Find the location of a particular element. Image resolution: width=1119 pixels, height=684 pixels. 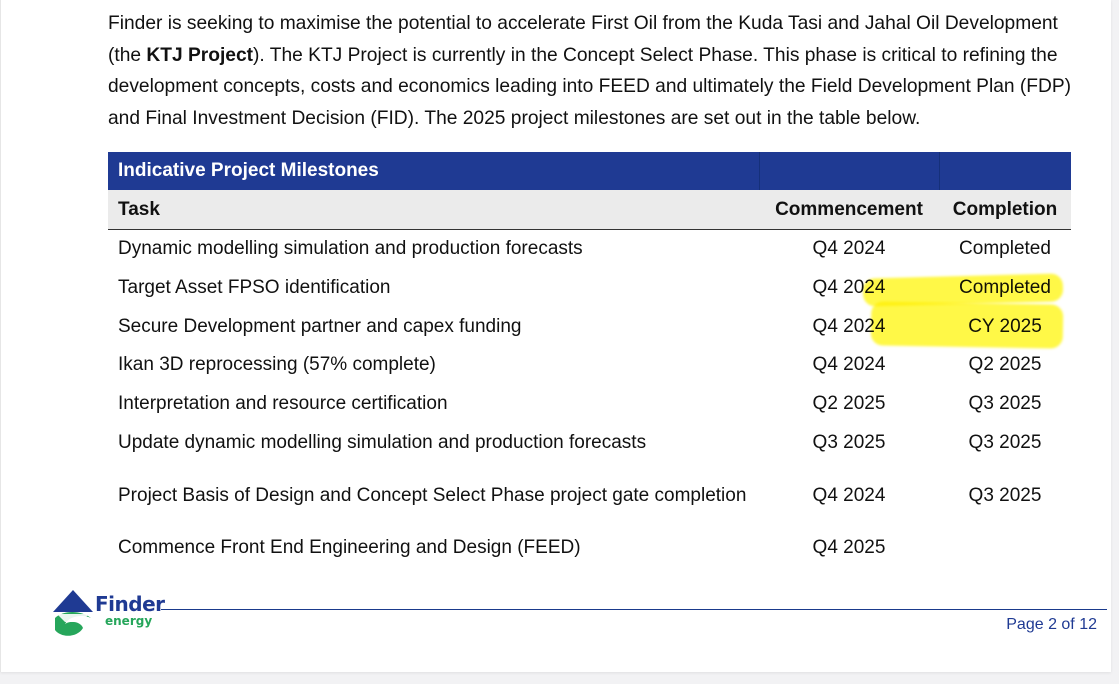

task-cell: Target Asset FPSO identification is located at coordinates (254, 288).